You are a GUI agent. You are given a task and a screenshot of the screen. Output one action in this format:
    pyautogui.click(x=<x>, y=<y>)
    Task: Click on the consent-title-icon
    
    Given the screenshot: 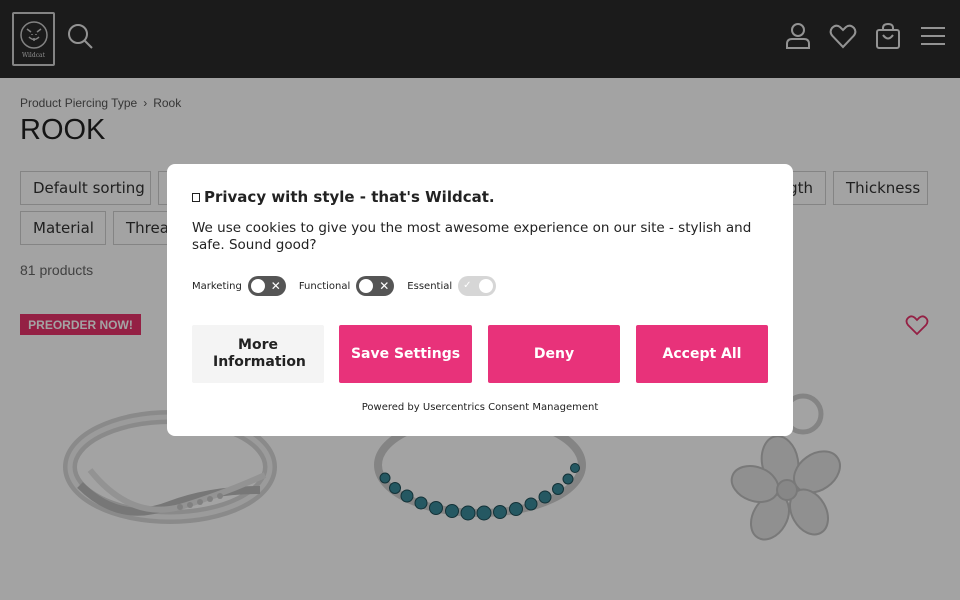 What is the action you would take?
    pyautogui.click(x=196, y=197)
    